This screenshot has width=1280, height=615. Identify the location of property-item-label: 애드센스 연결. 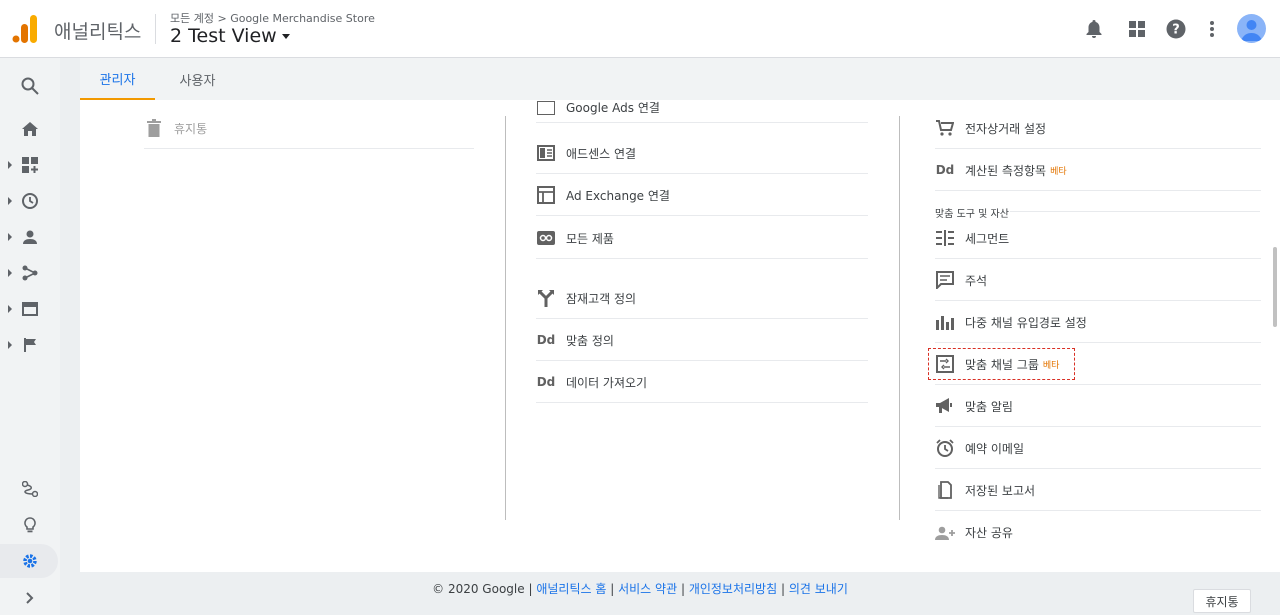
(601, 153).